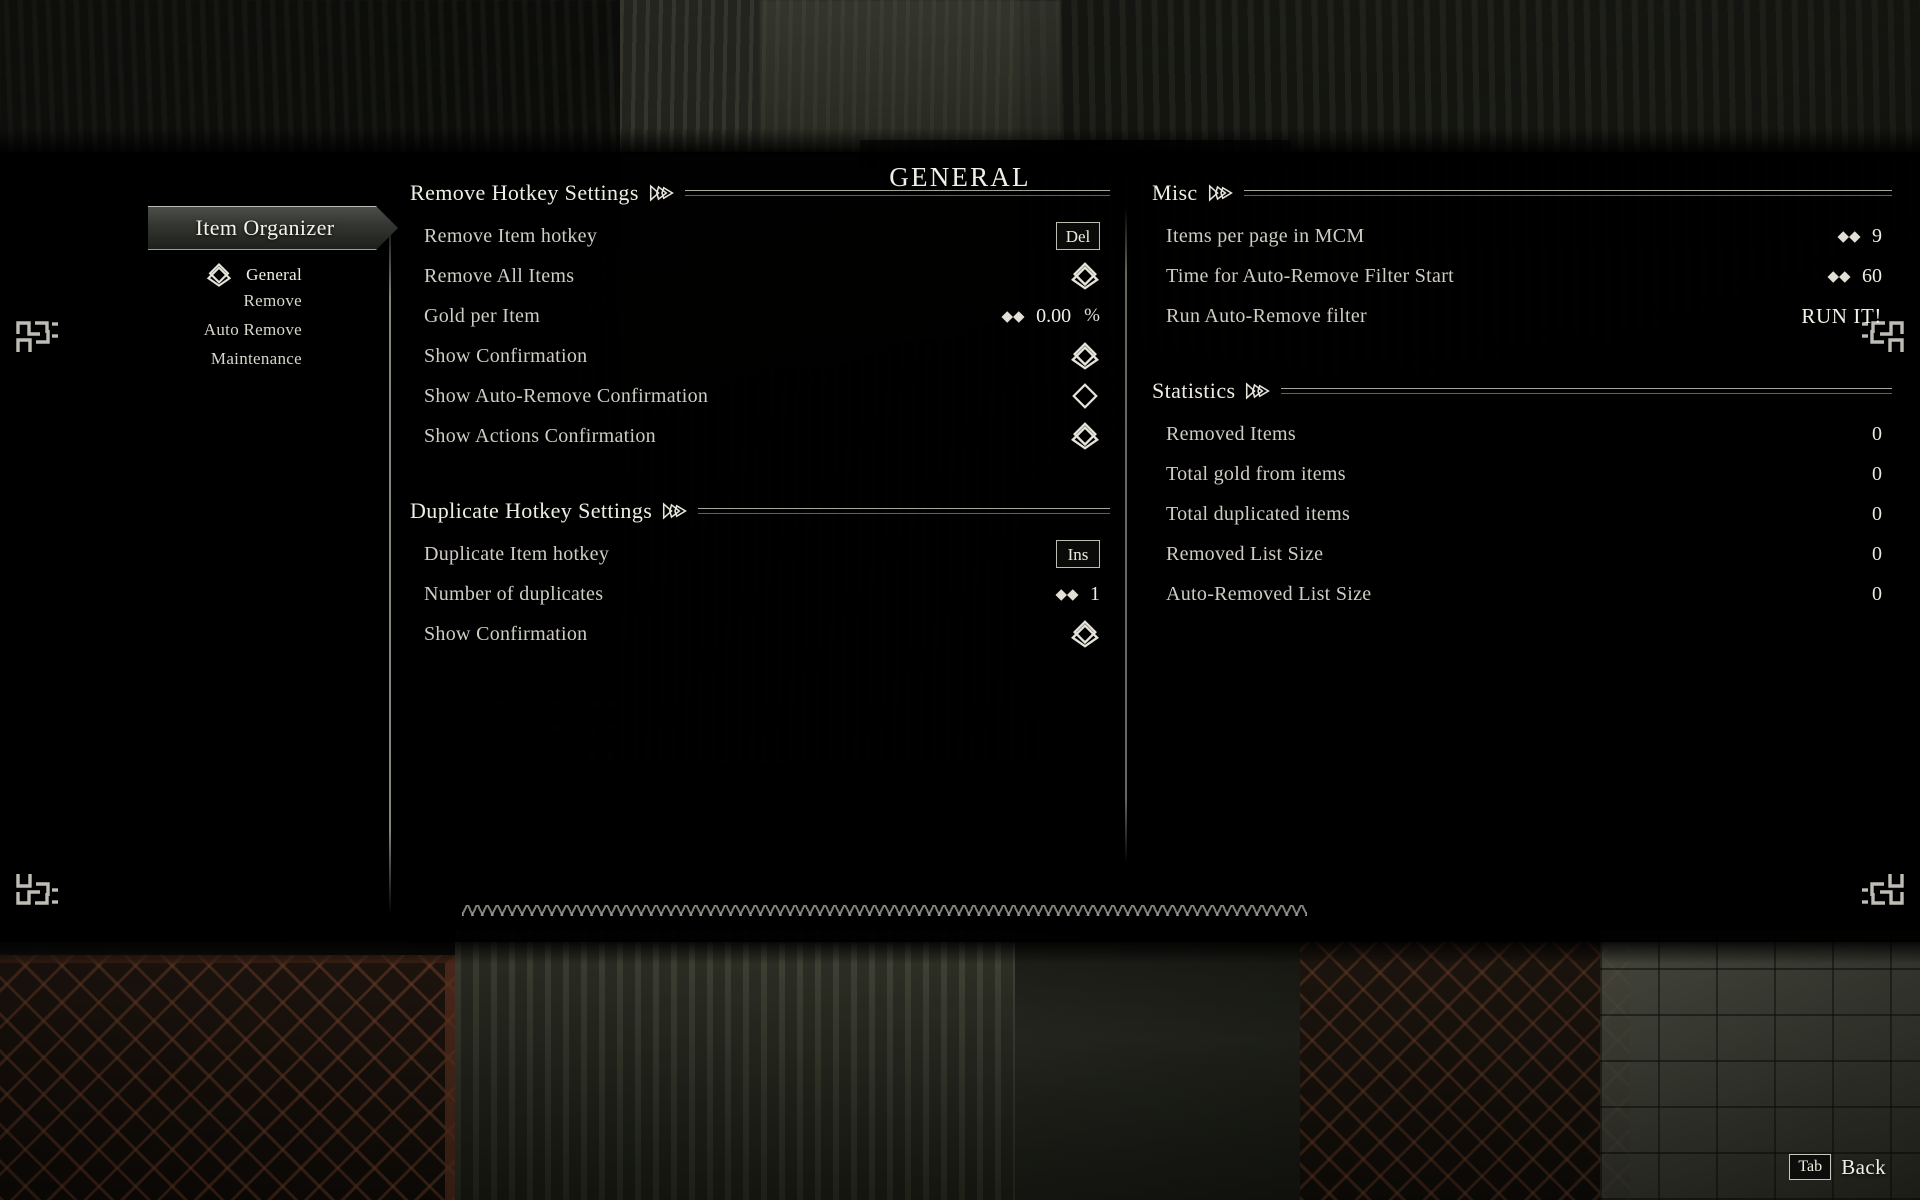 Image resolution: width=1920 pixels, height=1200 pixels. I want to click on option-label: Removed List Size, so click(1245, 553).